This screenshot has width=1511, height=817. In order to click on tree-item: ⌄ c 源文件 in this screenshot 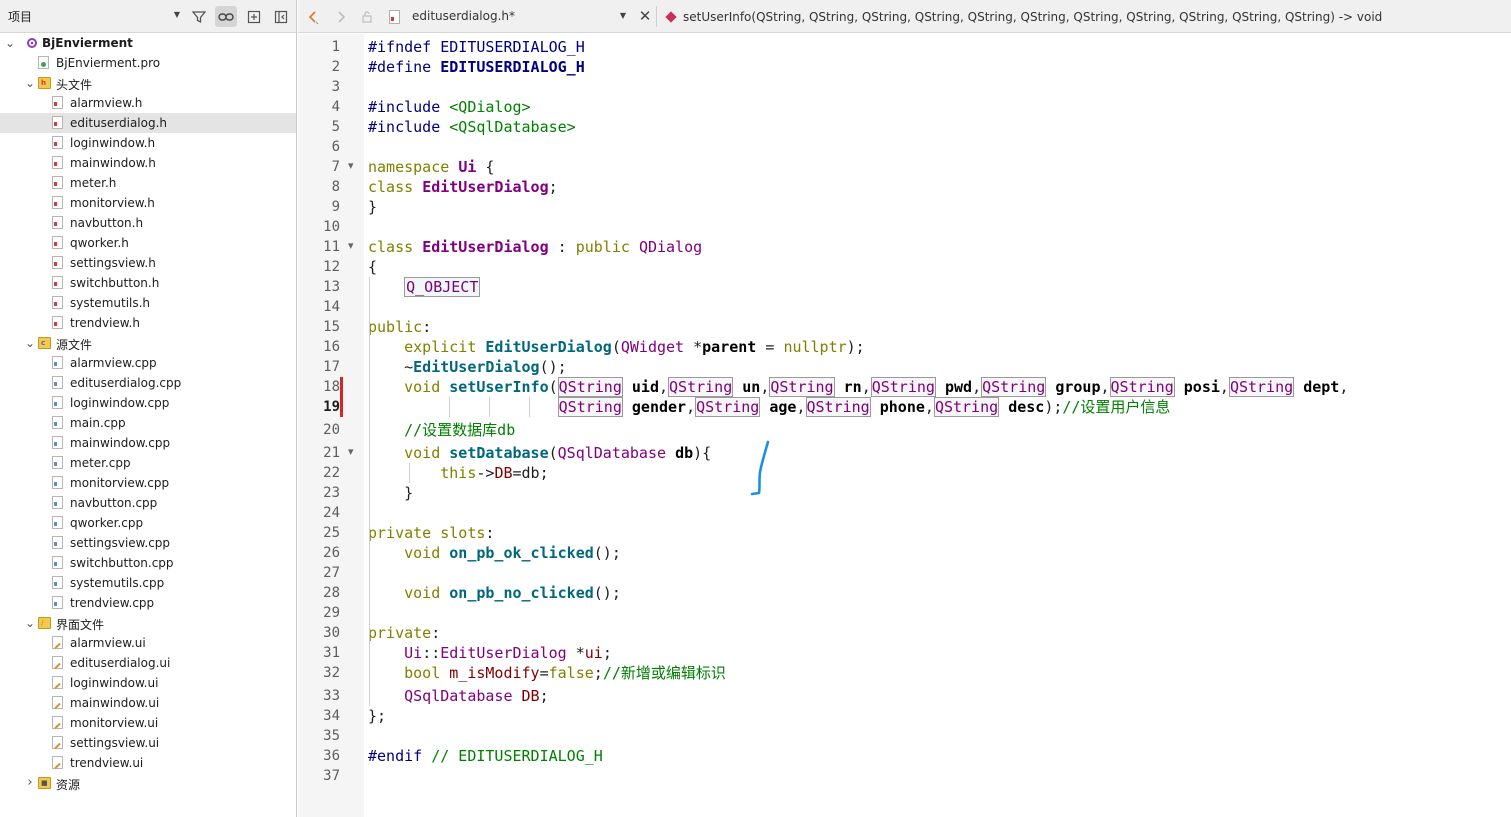, I will do `click(148, 343)`.